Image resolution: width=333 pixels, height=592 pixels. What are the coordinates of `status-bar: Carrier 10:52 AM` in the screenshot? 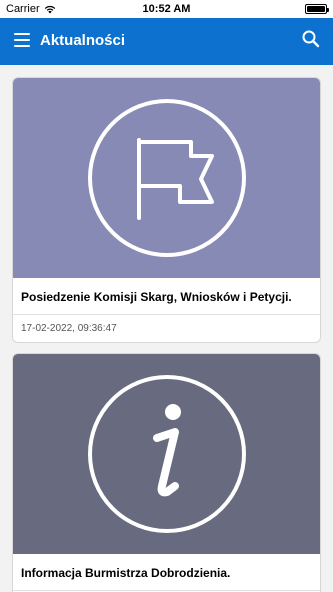 It's located at (166, 9).